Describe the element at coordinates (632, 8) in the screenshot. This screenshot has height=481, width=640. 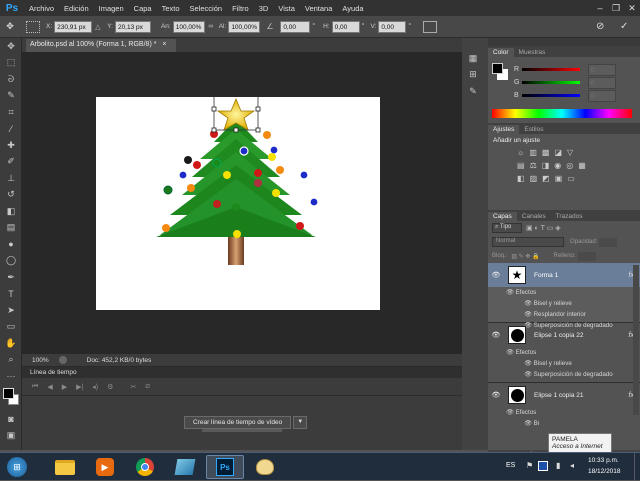
I see `close-icon: ✕` at that location.